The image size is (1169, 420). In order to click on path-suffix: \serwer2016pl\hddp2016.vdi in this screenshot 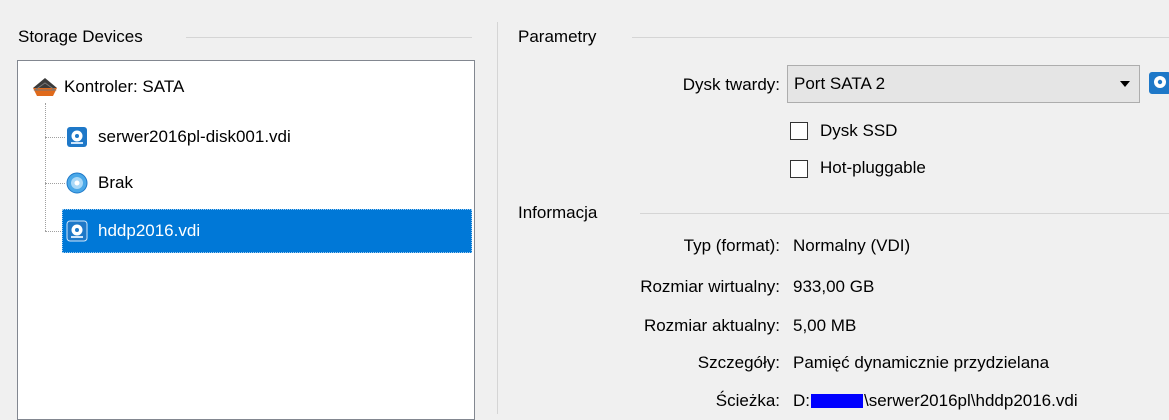, I will do `click(971, 400)`.